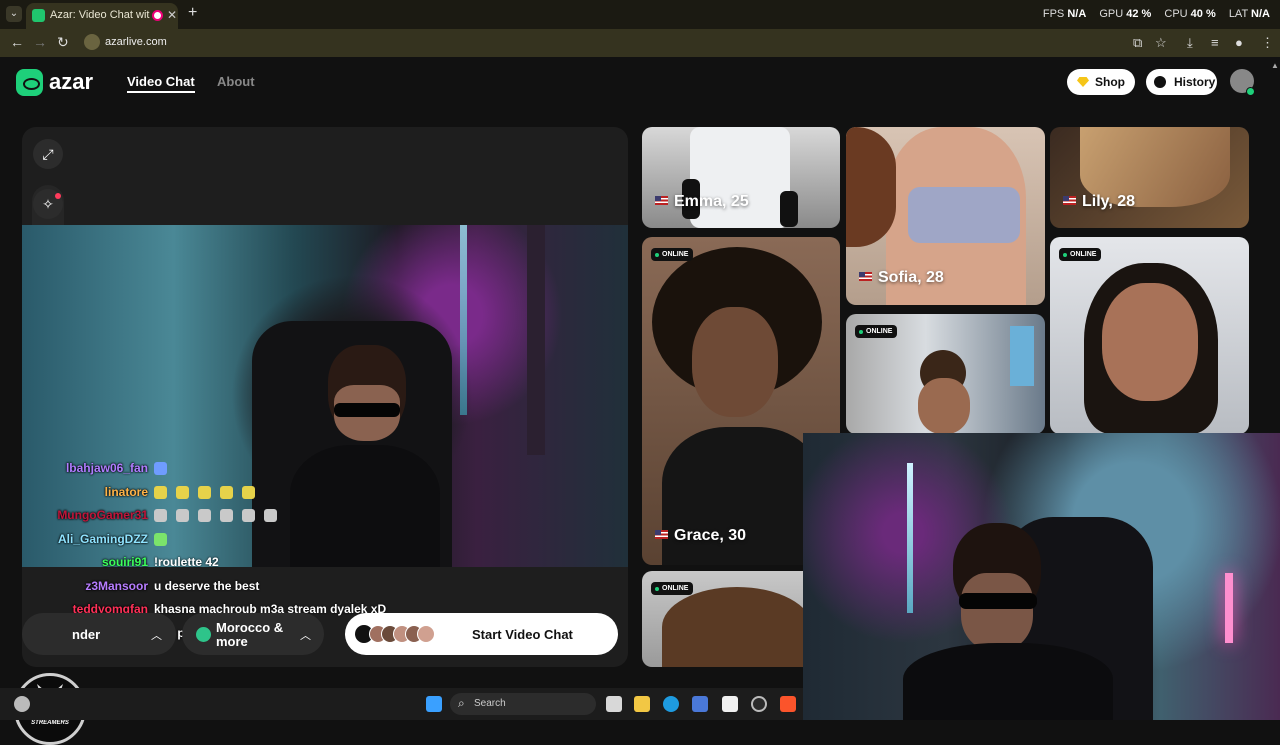  Describe the element at coordinates (1053, 14) in the screenshot. I see `fps-label: FPS` at that location.